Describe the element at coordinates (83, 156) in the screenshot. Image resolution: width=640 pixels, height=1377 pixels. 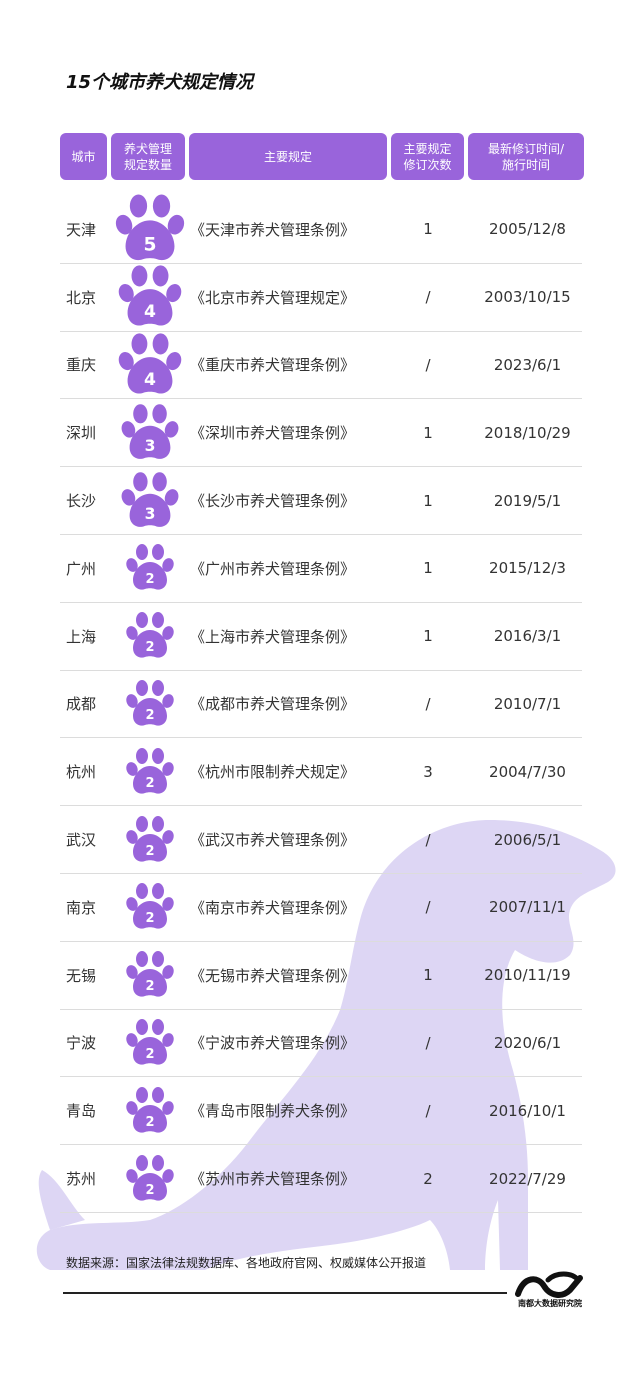
I see `header-city: 城市` at that location.